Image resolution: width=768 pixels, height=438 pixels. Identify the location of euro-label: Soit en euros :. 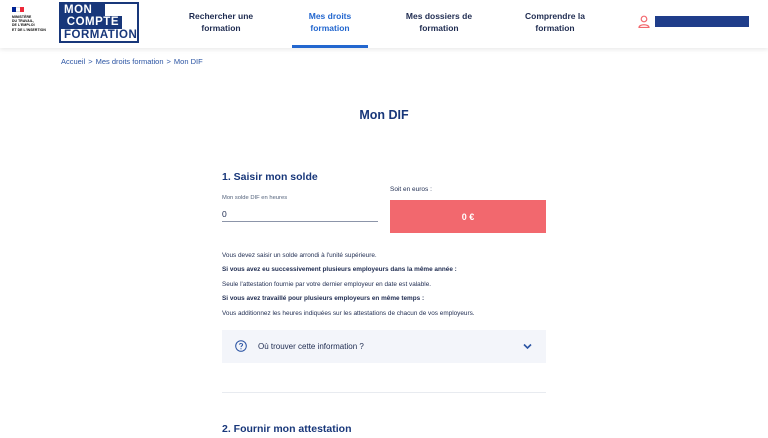
(411, 189).